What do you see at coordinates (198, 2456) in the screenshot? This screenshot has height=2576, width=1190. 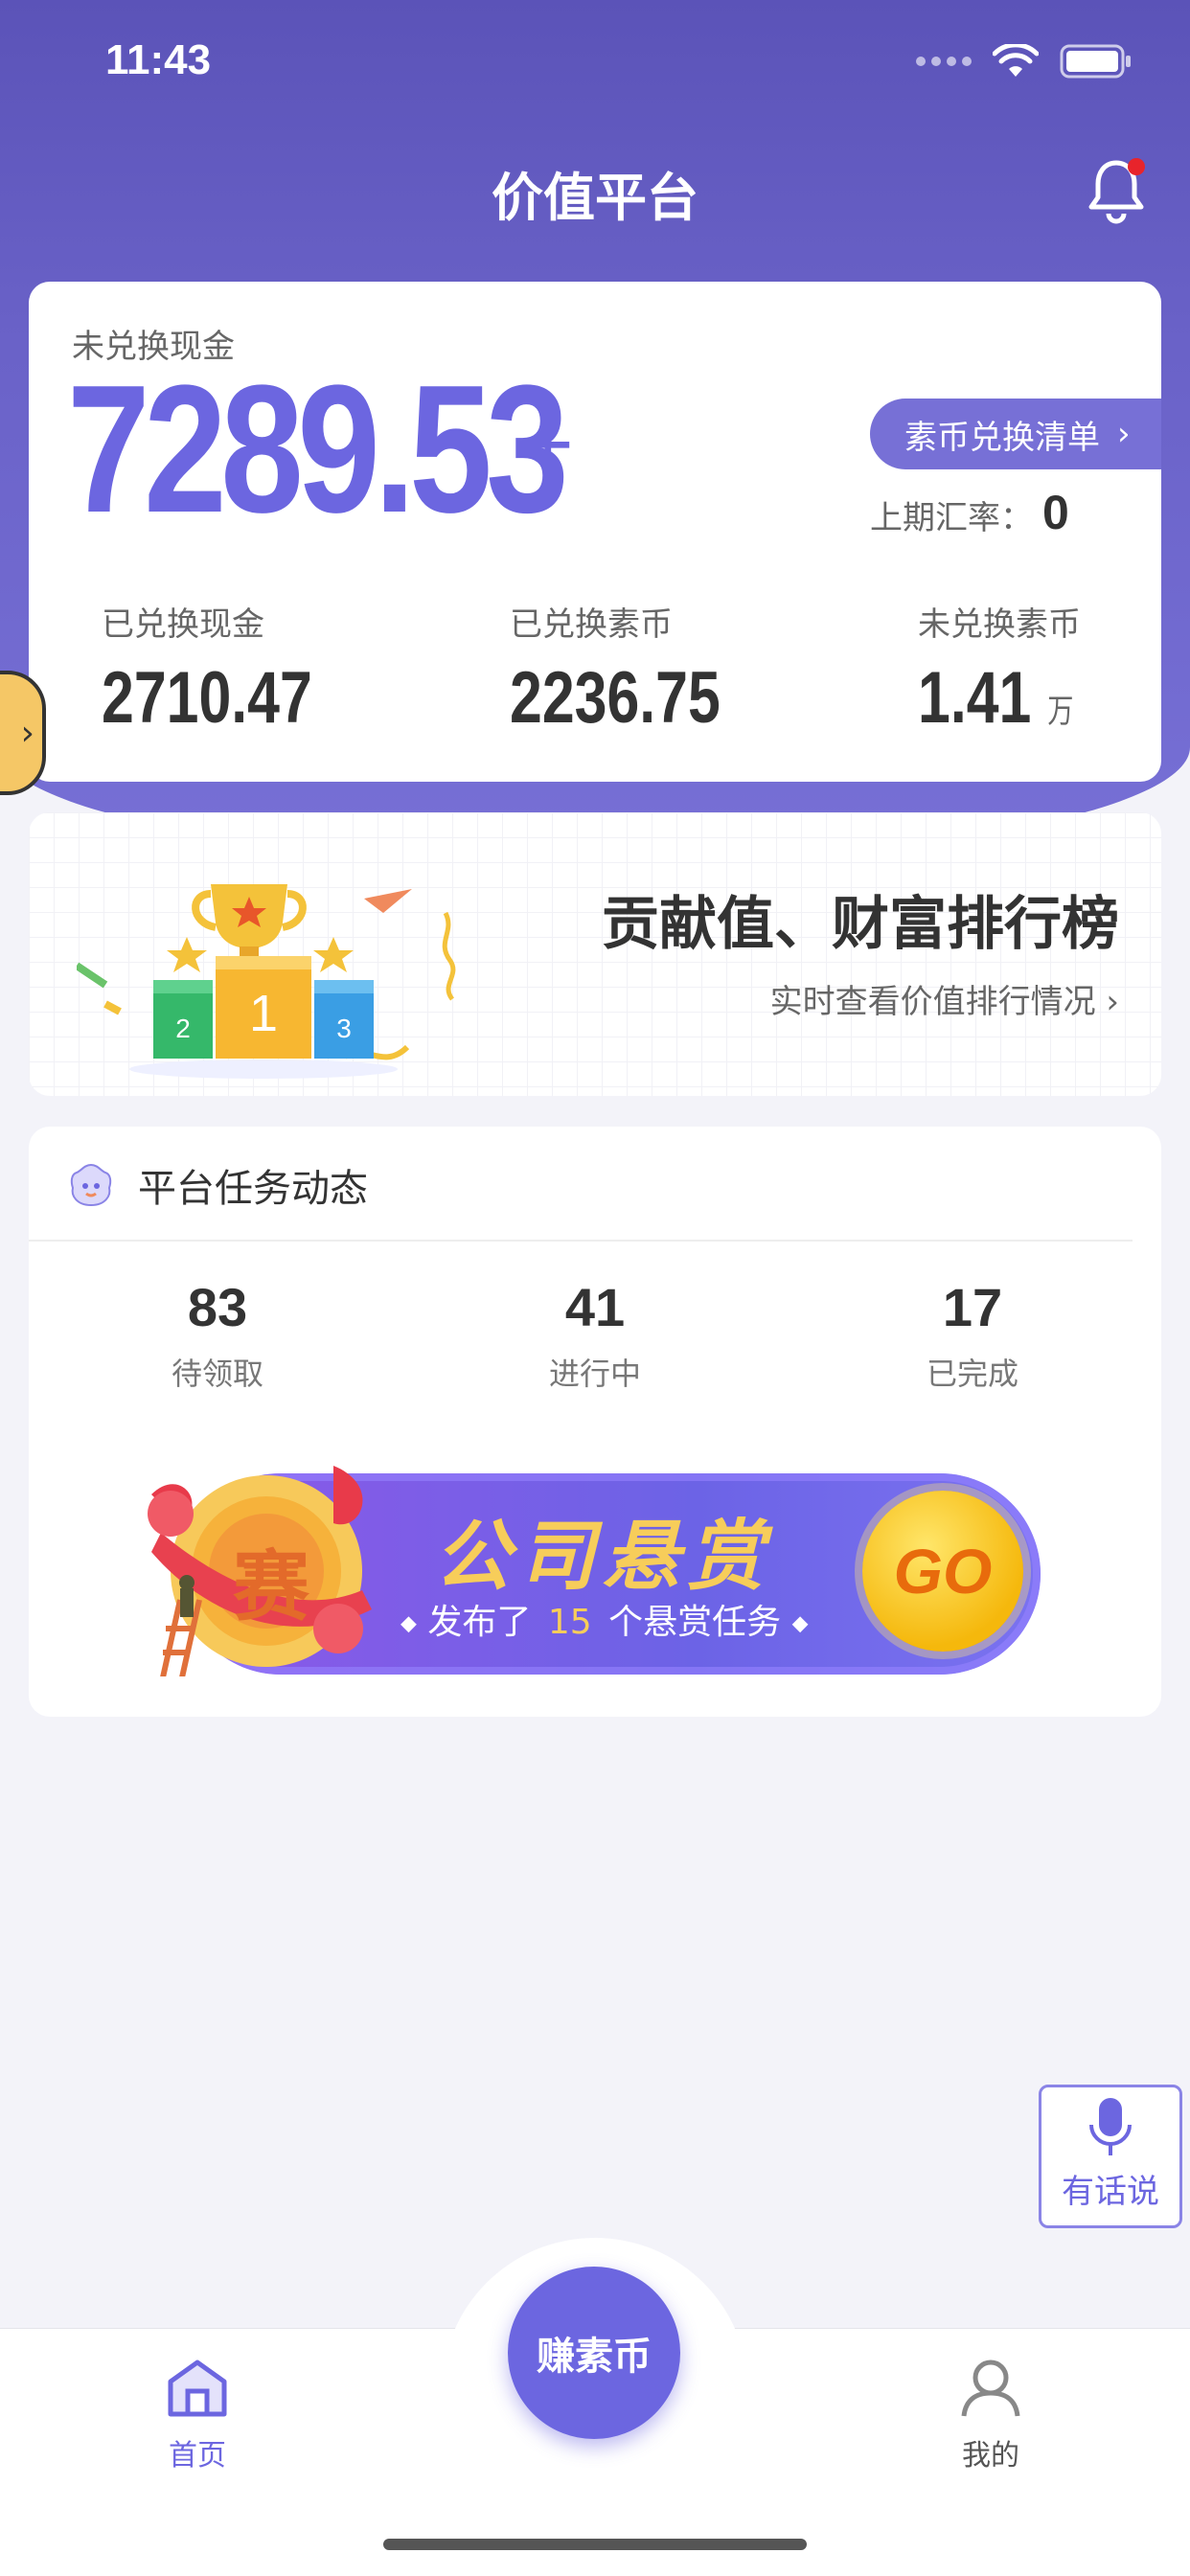 I see `tab-label: 首页` at bounding box center [198, 2456].